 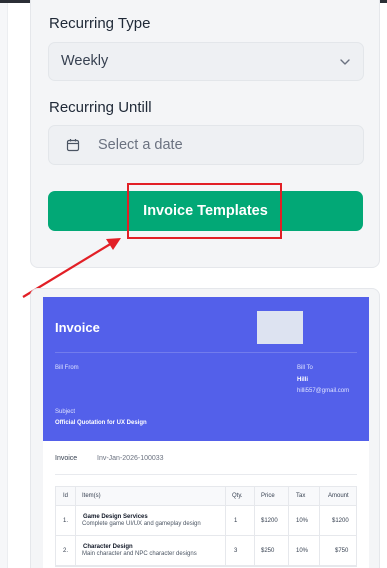 I want to click on header-divider, so click(x=206, y=352).